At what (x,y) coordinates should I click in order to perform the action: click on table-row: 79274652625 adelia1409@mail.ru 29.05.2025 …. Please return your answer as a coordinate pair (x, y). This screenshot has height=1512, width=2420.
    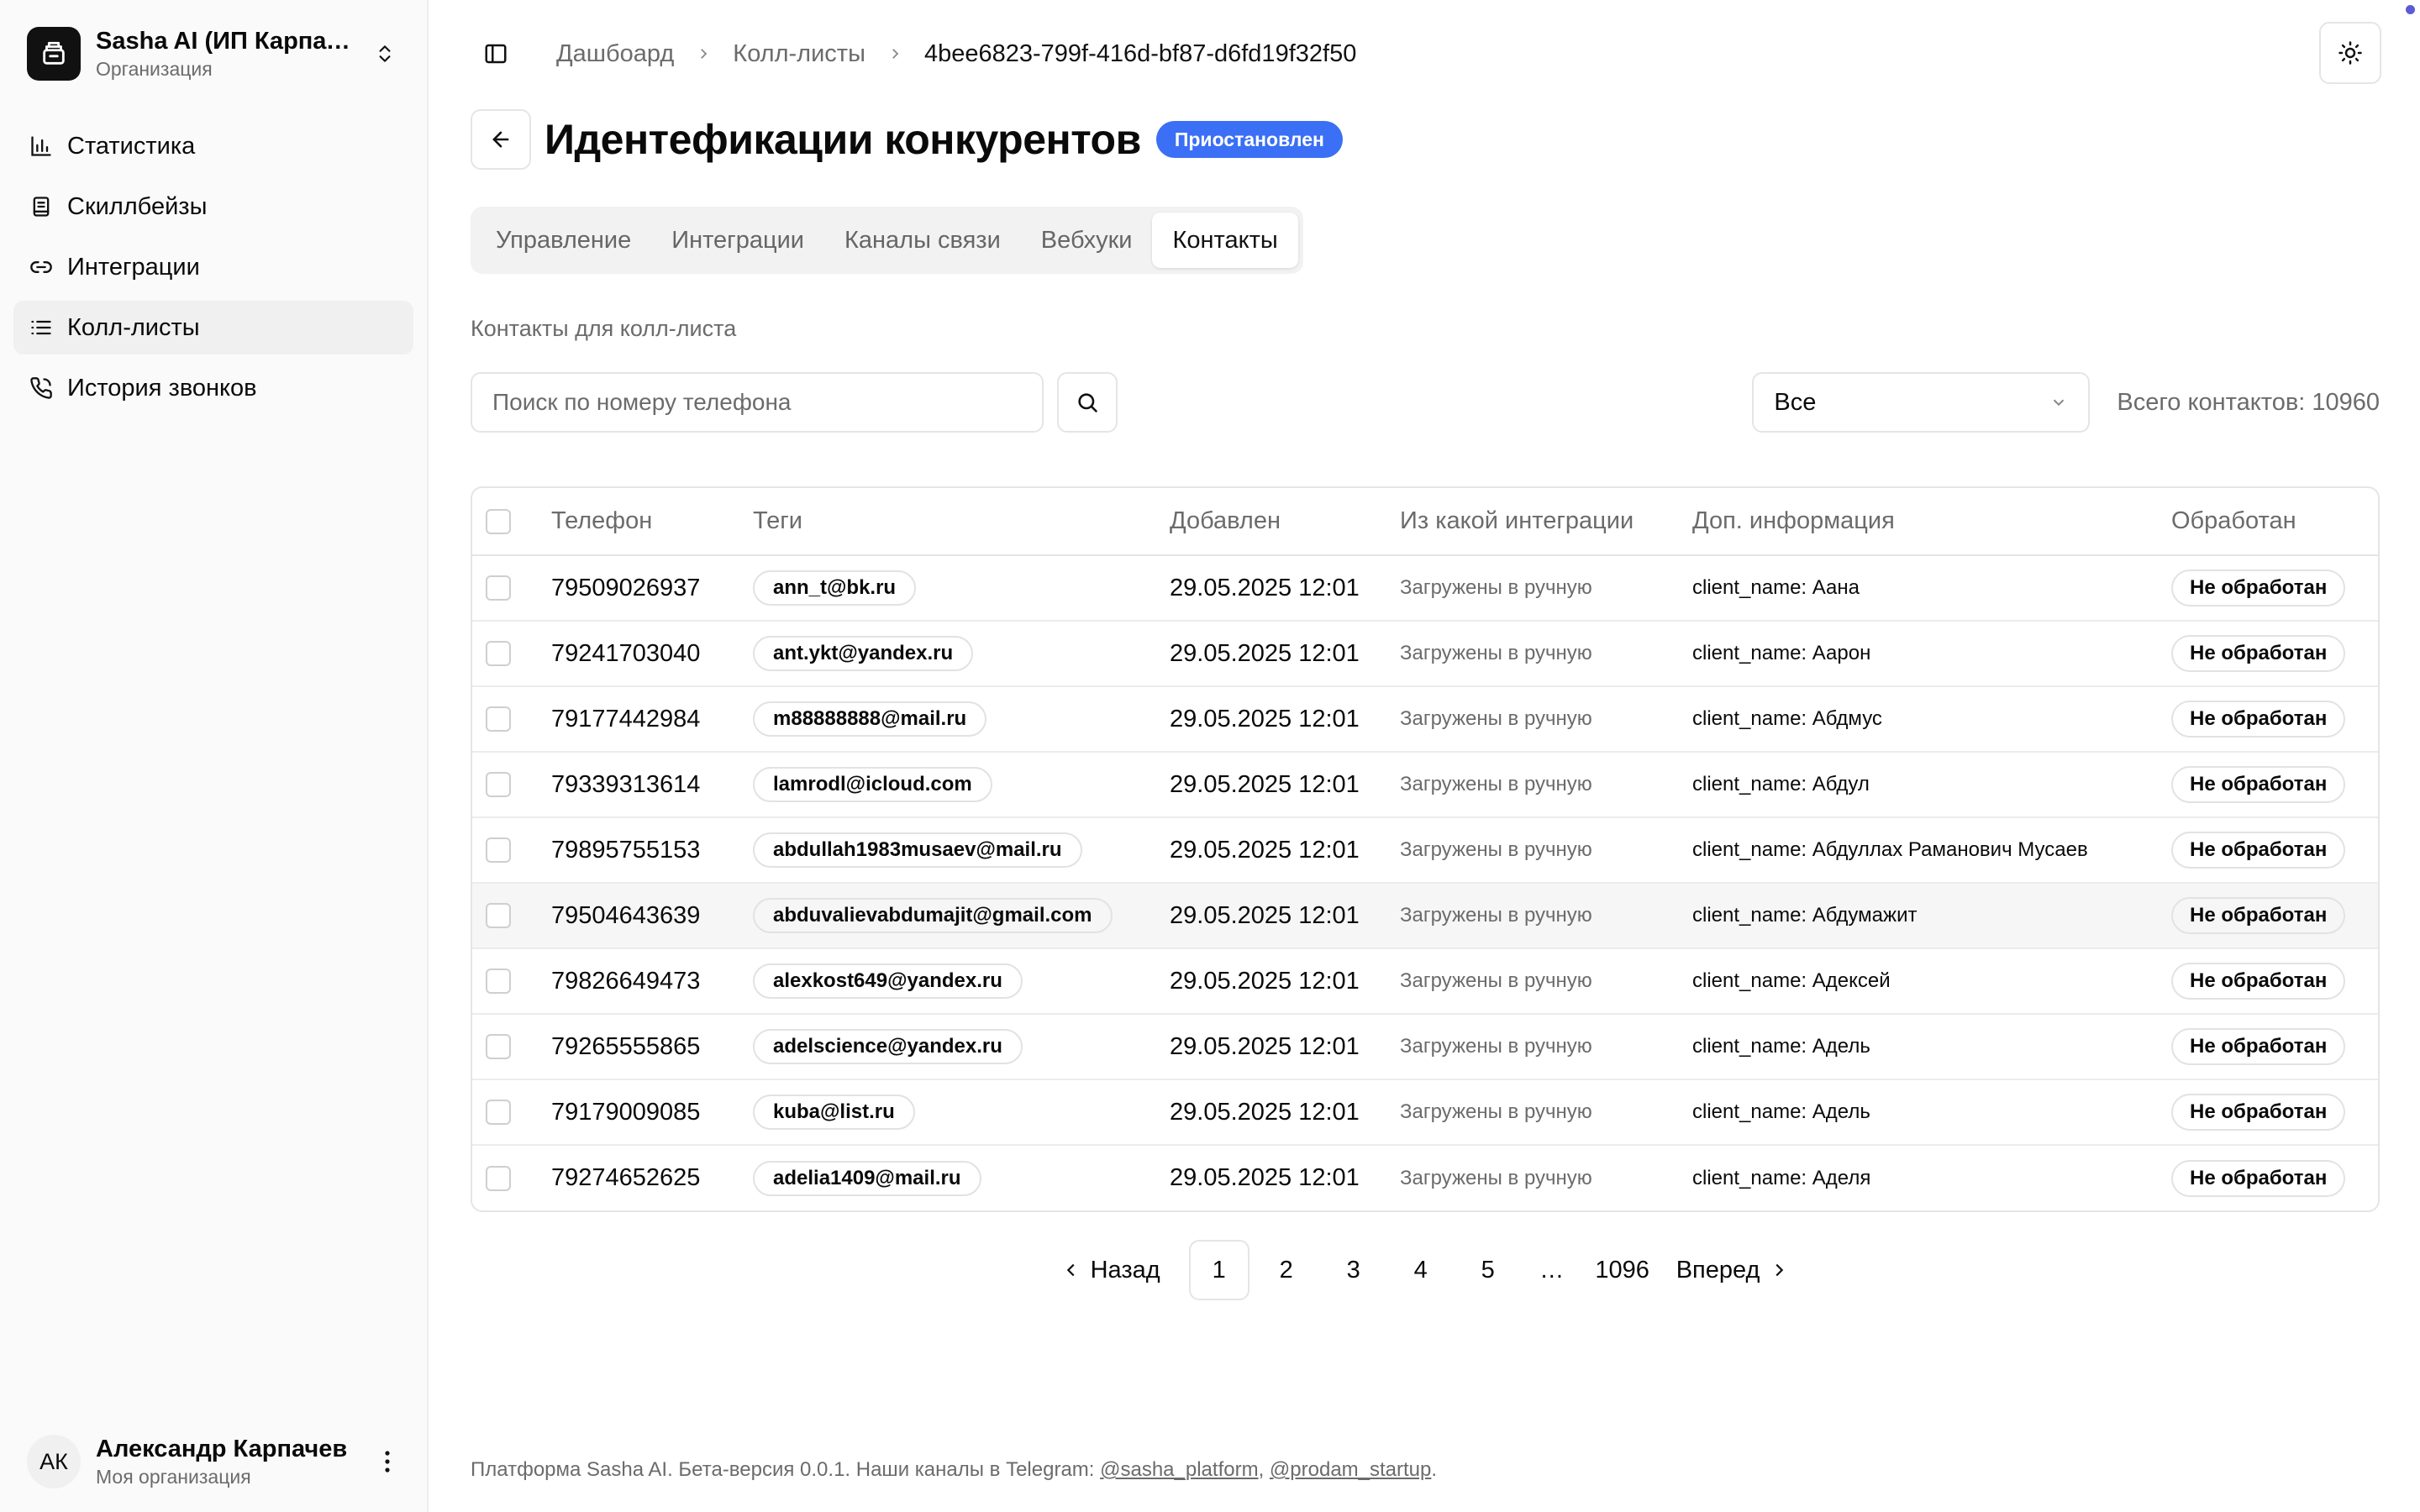
    Looking at the image, I should click on (1425, 1177).